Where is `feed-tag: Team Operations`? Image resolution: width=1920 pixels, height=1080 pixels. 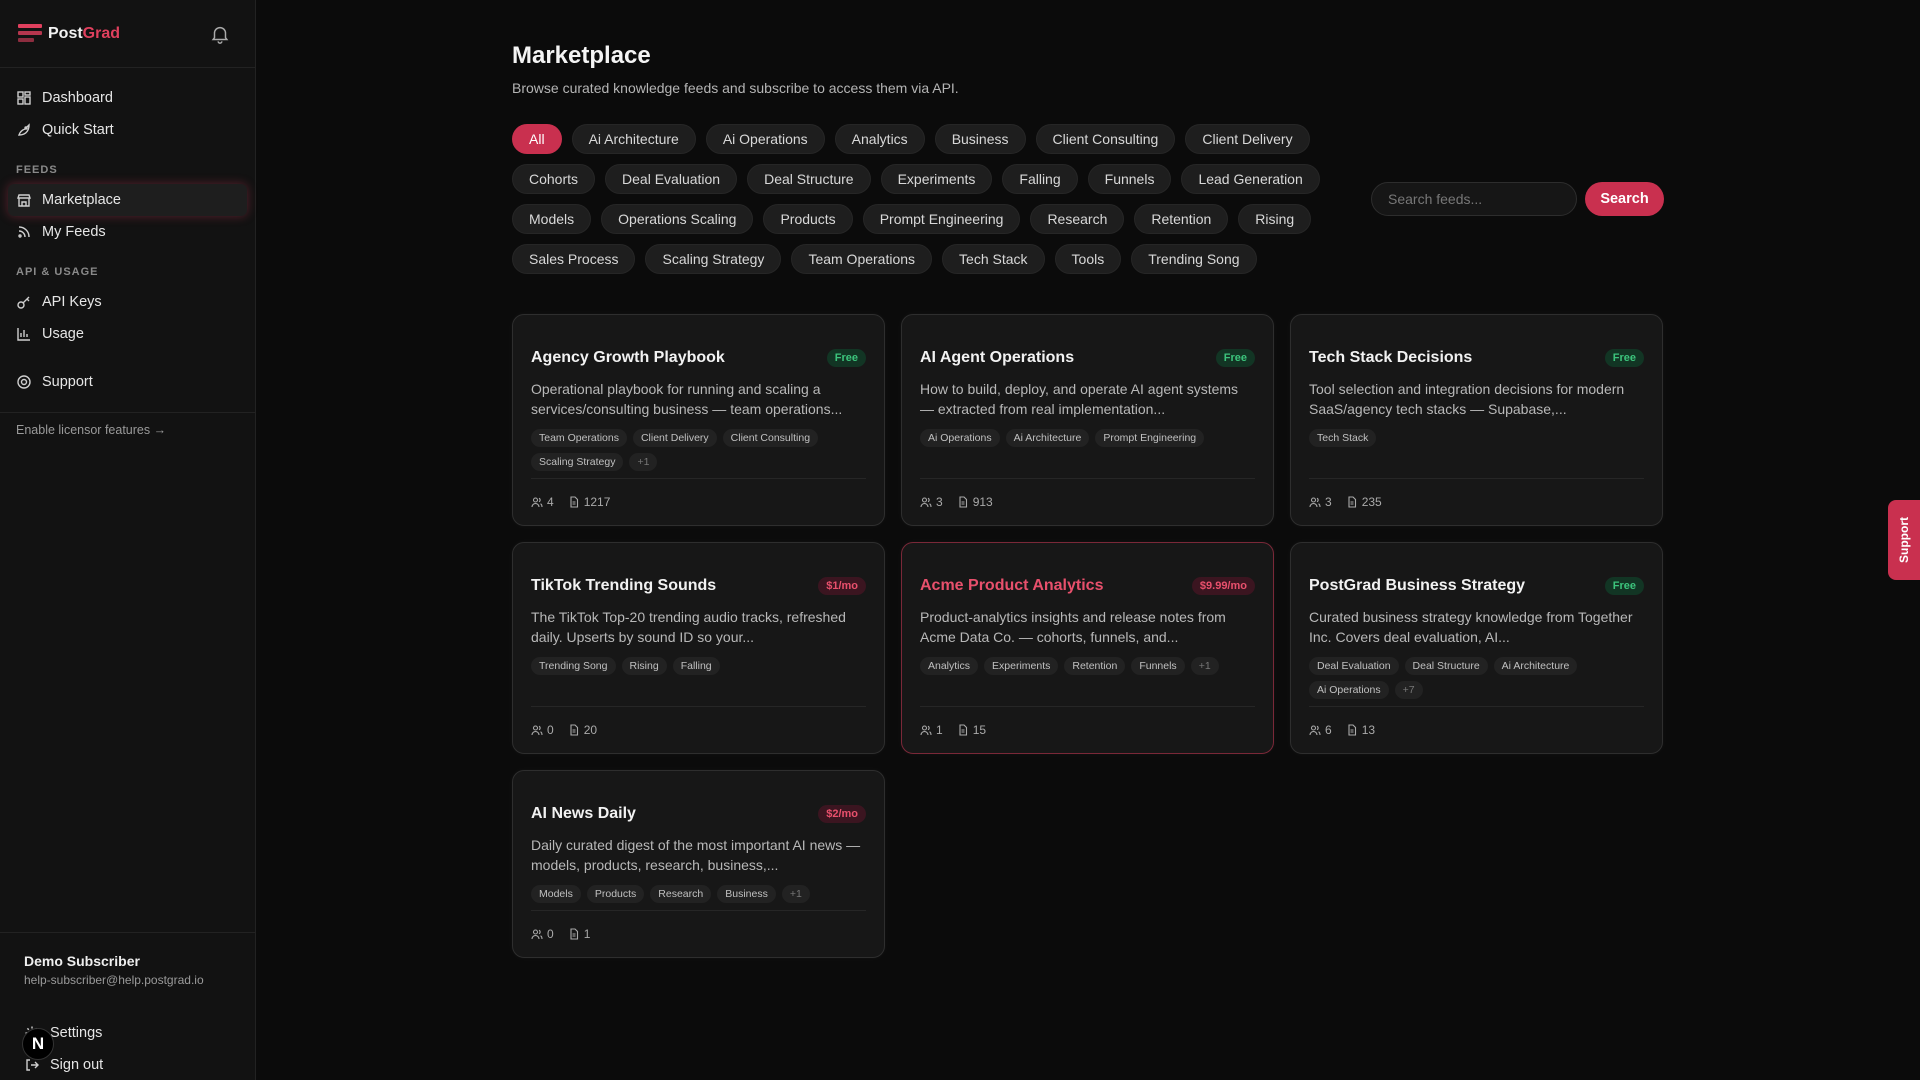 feed-tag: Team Operations is located at coordinates (579, 438).